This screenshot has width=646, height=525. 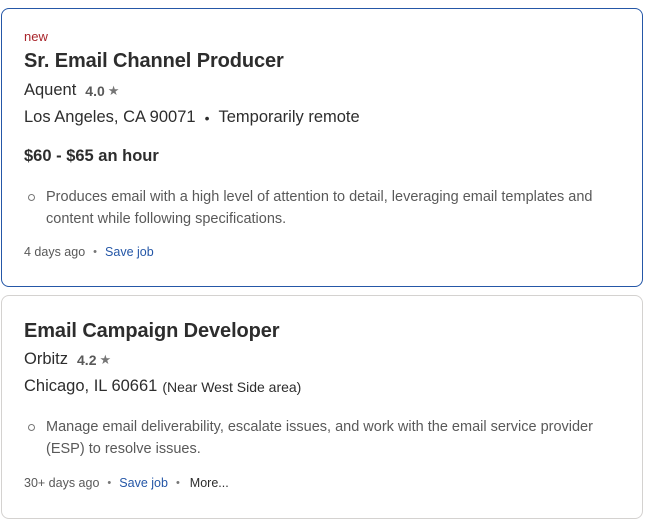 I want to click on job-location: Los Angeles, CA 90071, so click(x=110, y=117).